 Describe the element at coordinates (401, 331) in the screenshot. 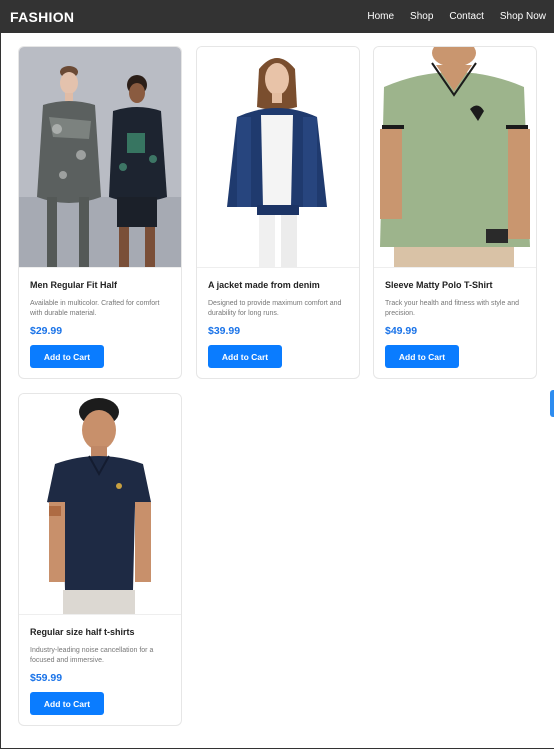

I see `product-price: $49.99` at that location.